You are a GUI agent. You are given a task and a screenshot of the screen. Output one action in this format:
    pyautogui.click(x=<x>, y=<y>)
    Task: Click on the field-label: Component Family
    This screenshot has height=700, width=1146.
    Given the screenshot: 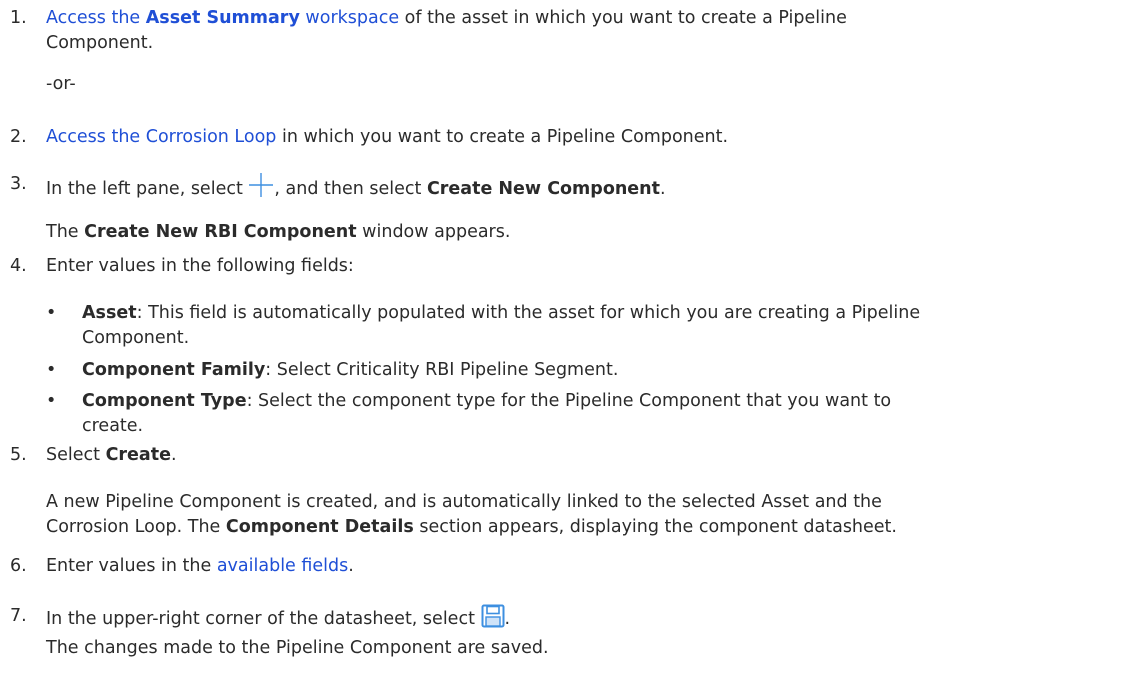 What is the action you would take?
    pyautogui.click(x=174, y=370)
    